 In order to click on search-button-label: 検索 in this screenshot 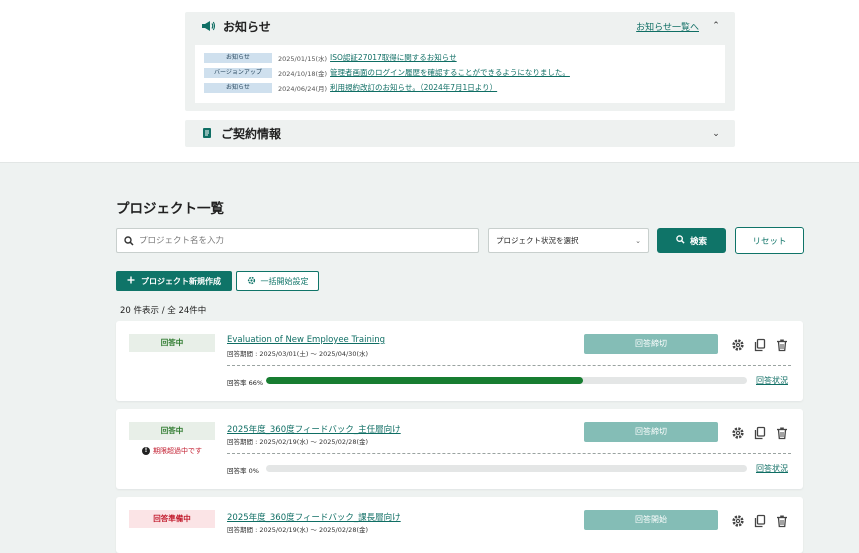, I will do `click(698, 241)`.